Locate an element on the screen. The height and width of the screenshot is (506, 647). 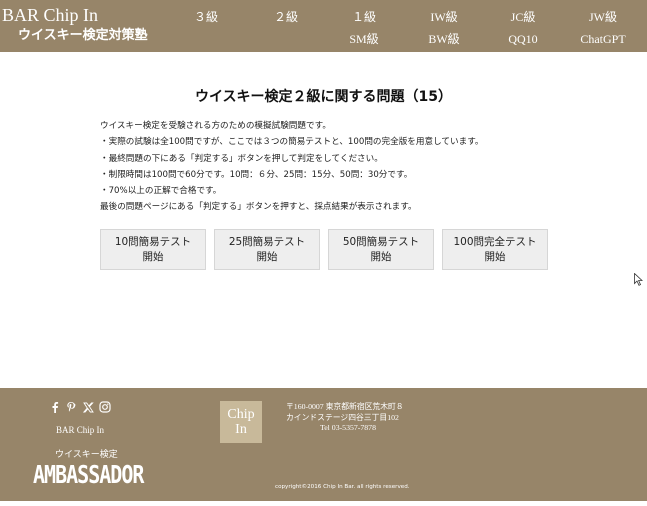
description-line: ・70%以上の正解で合格です。 is located at coordinates (161, 191).